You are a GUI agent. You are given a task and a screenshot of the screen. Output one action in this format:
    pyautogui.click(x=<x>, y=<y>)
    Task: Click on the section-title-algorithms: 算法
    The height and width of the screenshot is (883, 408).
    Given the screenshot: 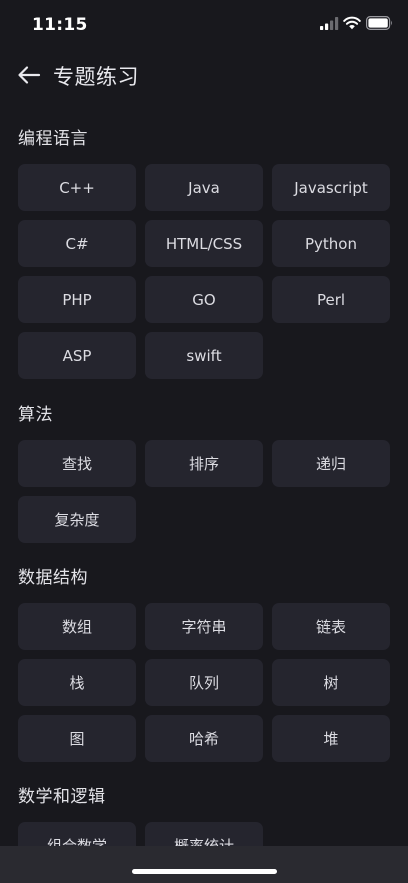 What is the action you would take?
    pyautogui.click(x=35, y=415)
    